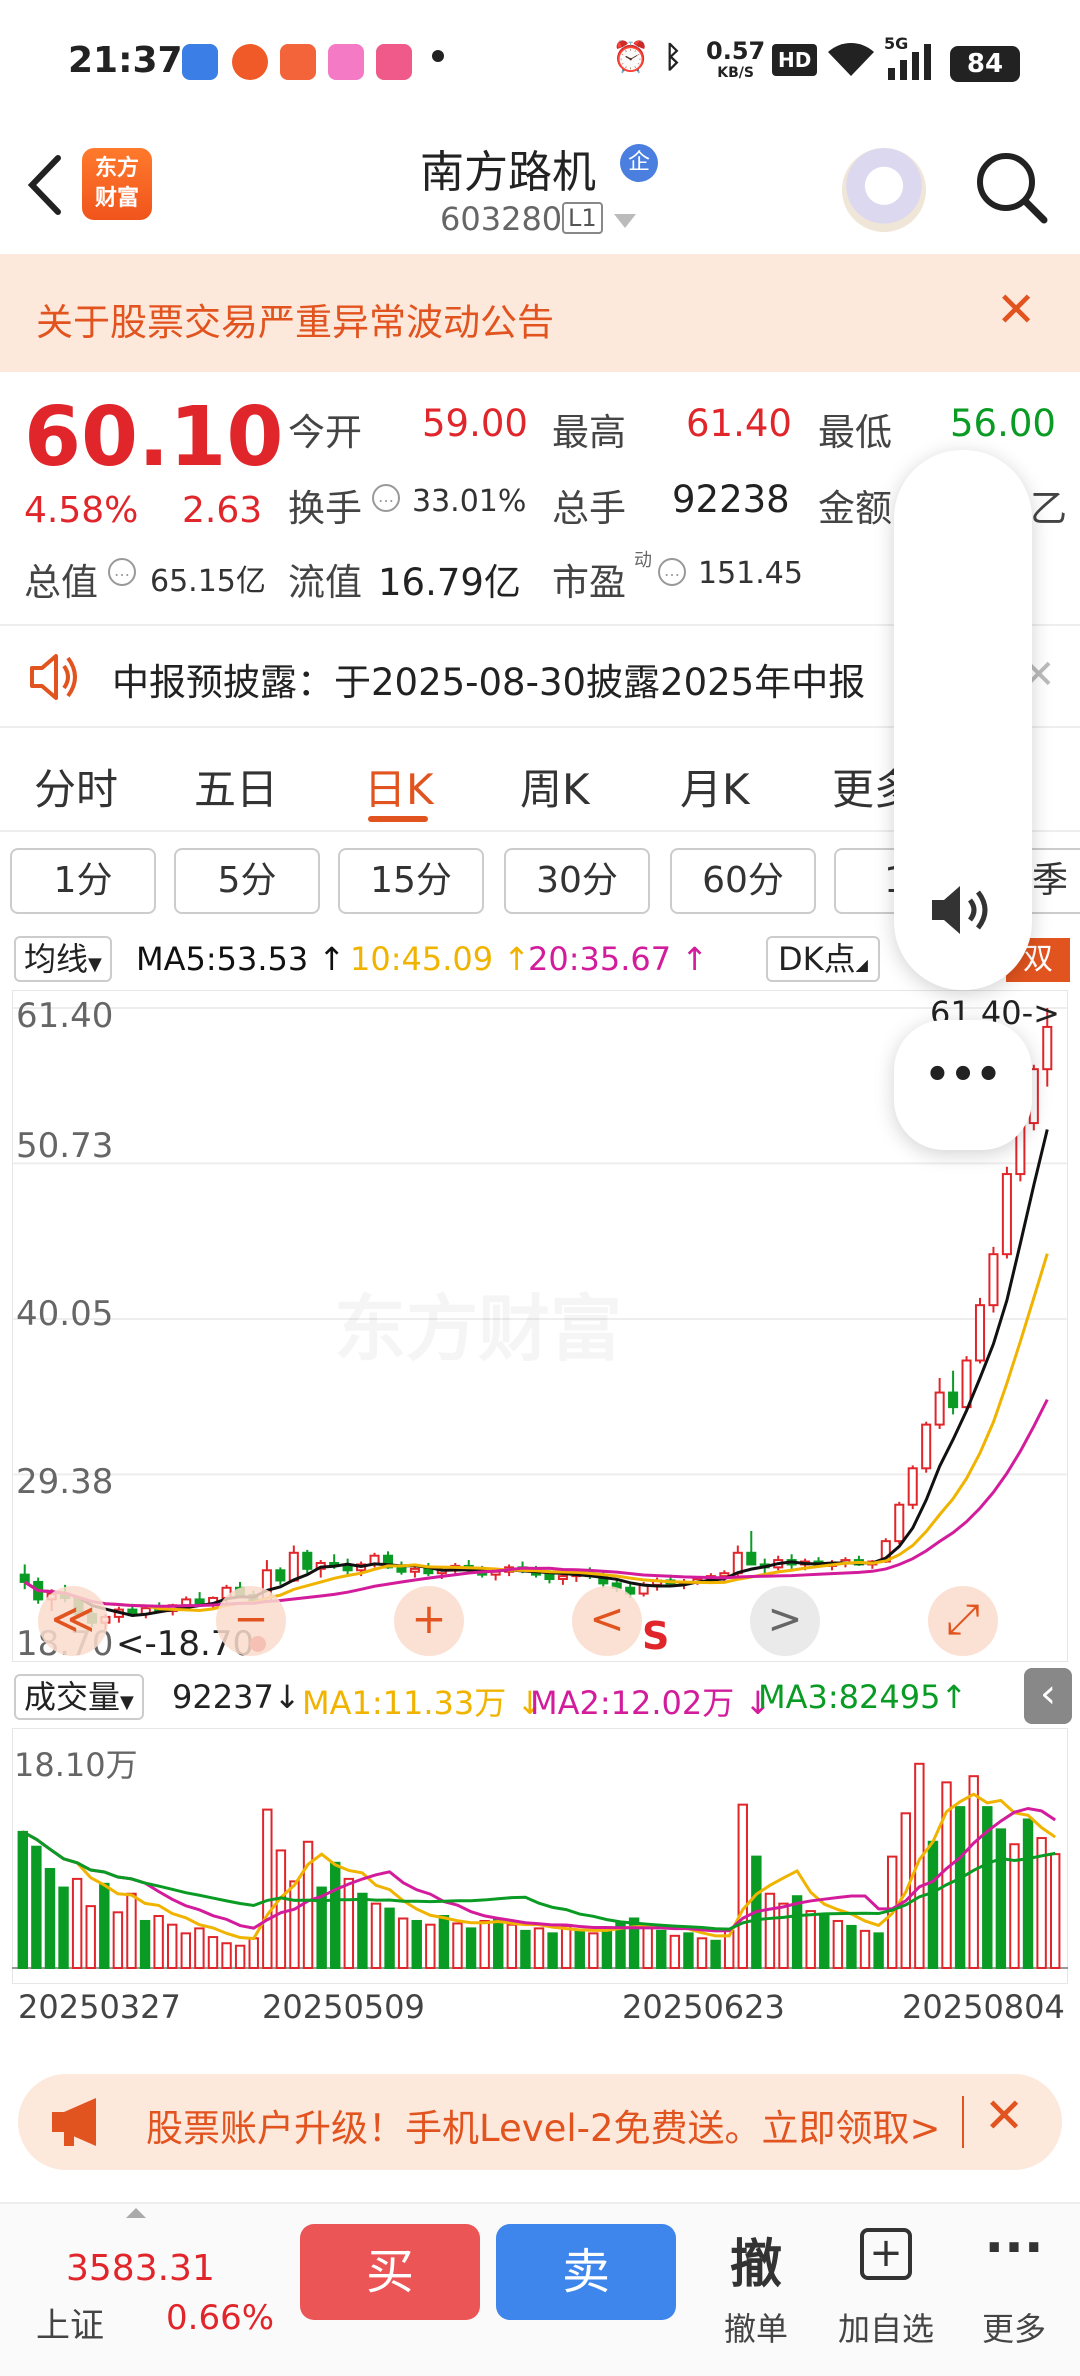 The width and height of the screenshot is (1080, 2376). I want to click on turnover-value: 33.01%, so click(469, 501).